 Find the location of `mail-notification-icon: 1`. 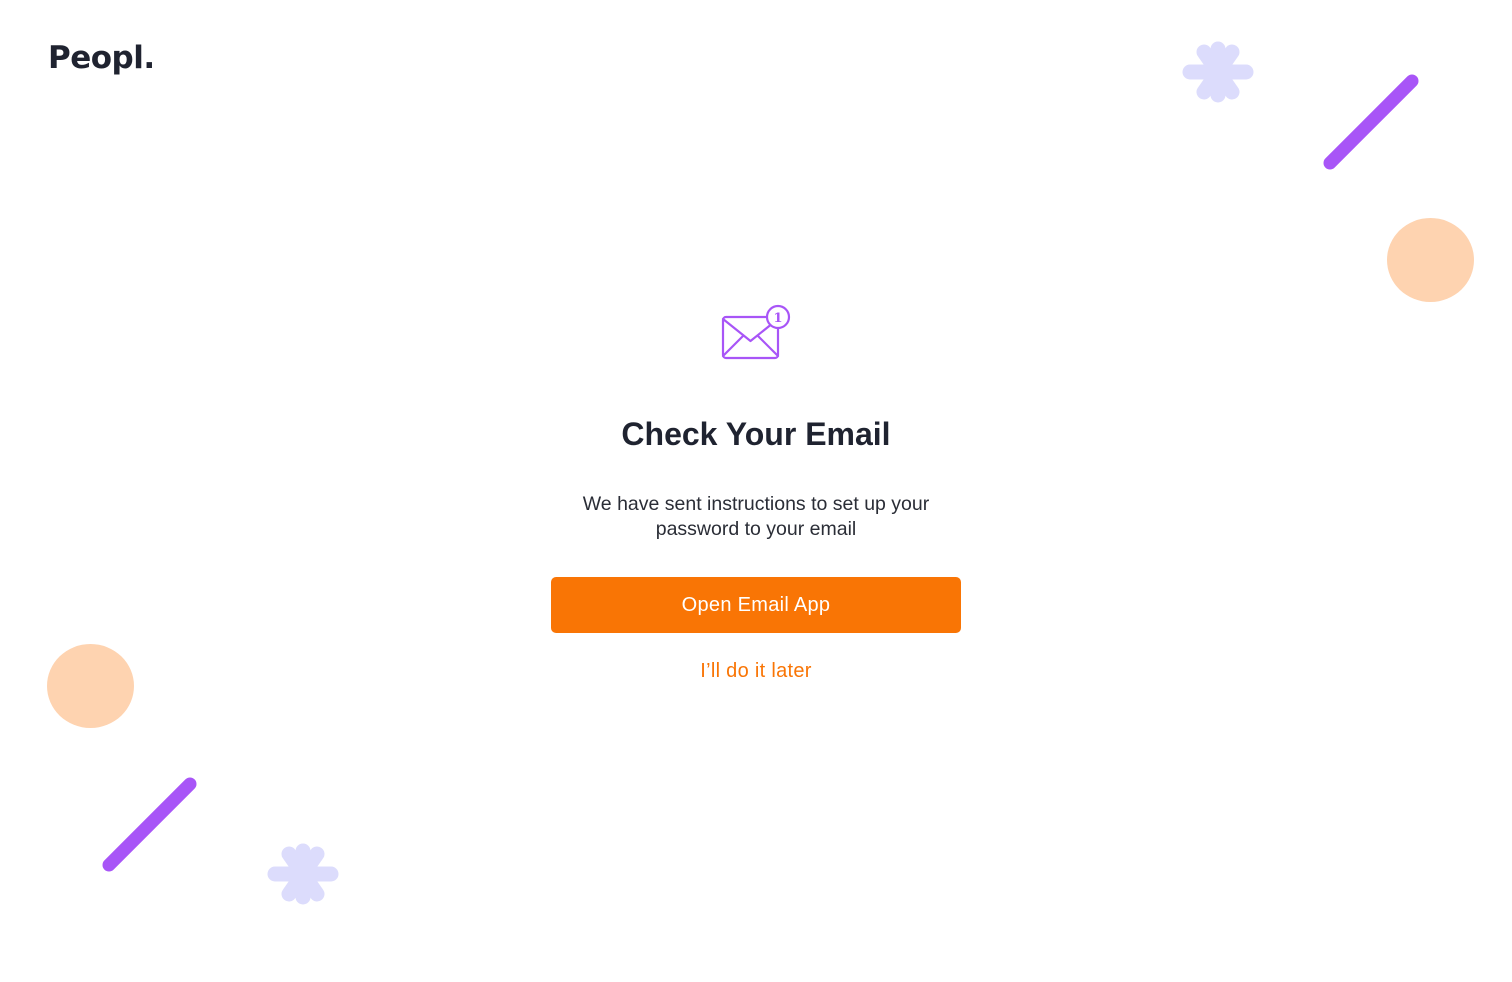

mail-notification-icon: 1 is located at coordinates (756, 332).